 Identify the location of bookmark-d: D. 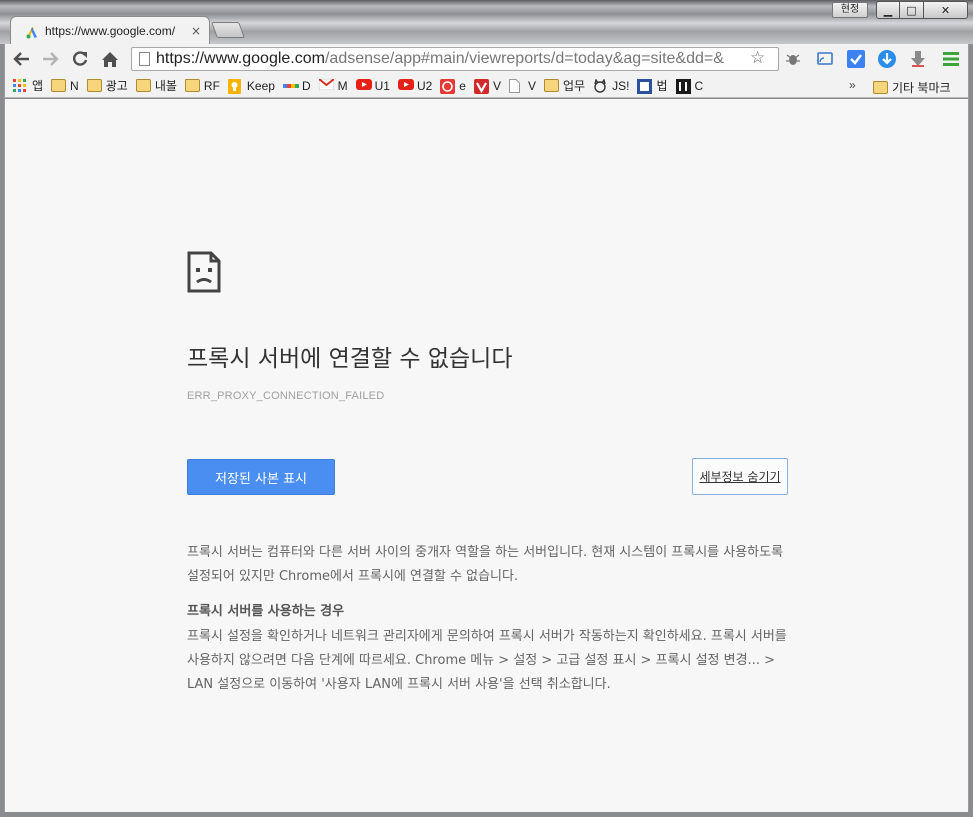
(296, 85).